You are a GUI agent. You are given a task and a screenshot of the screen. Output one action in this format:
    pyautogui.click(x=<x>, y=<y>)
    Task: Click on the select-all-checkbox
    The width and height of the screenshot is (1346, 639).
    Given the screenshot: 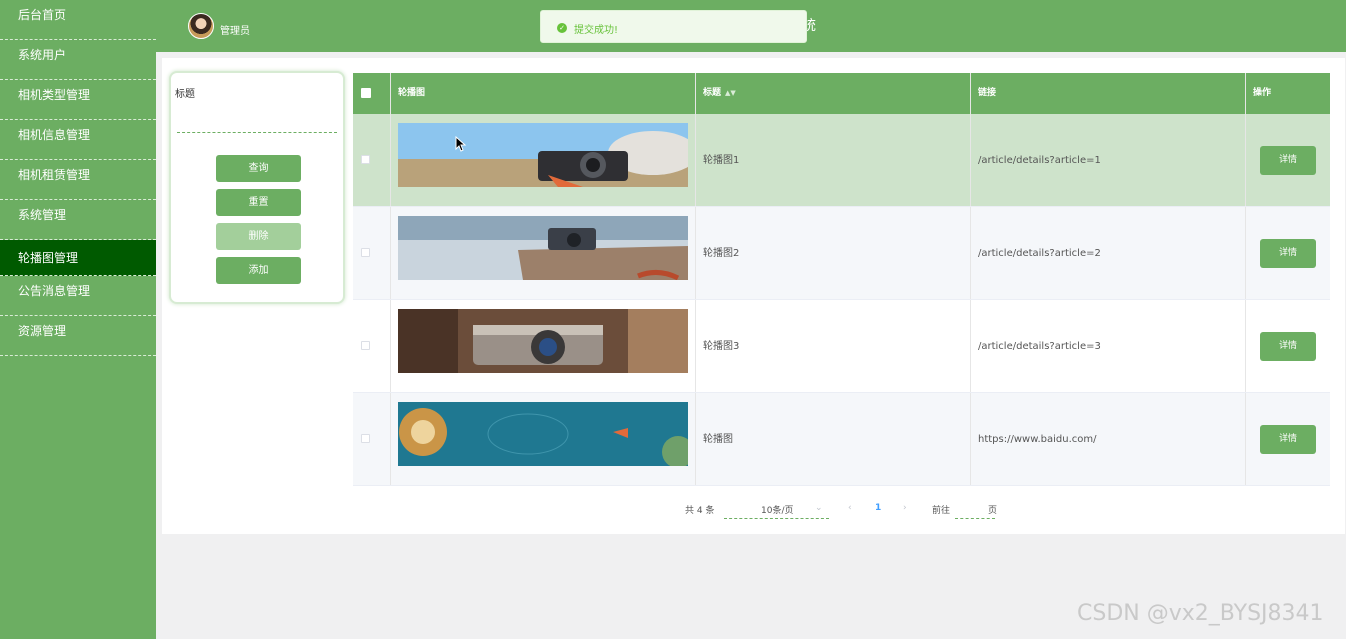 What is the action you would take?
    pyautogui.click(x=366, y=93)
    